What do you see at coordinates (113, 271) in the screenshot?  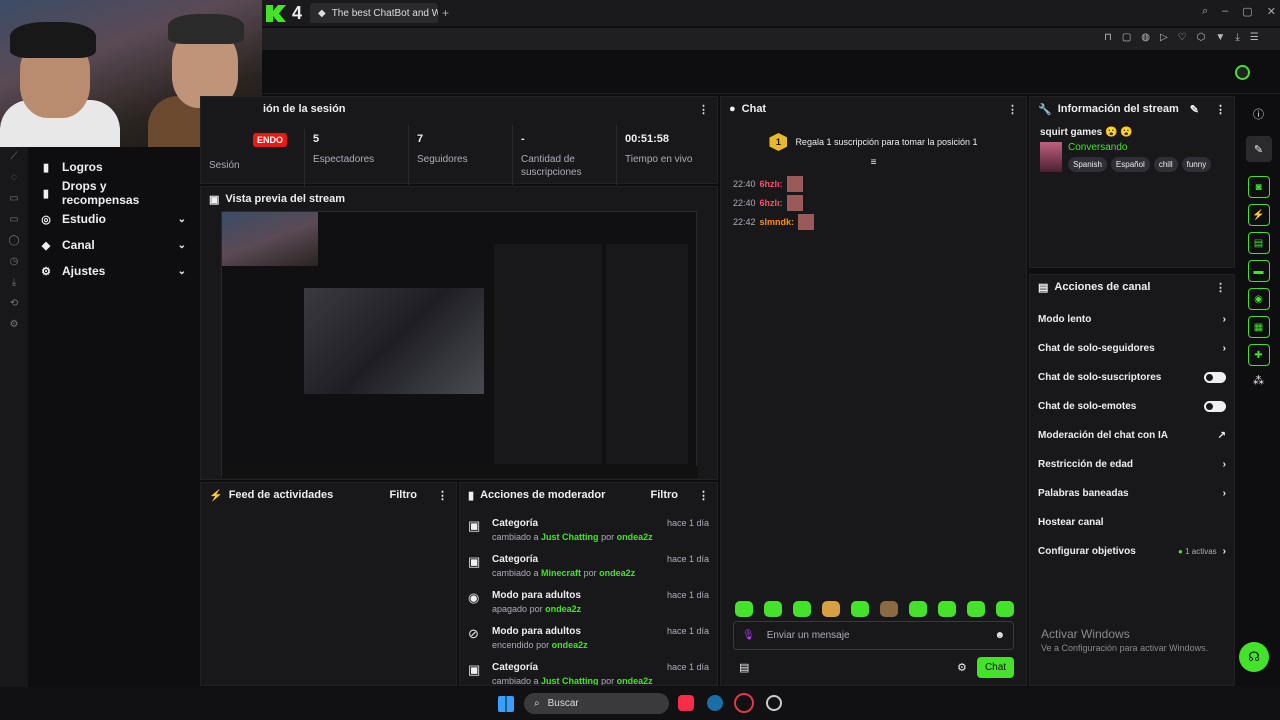 I see `nav-item-ajustes: ⚙ Ajustes ⌄` at bounding box center [113, 271].